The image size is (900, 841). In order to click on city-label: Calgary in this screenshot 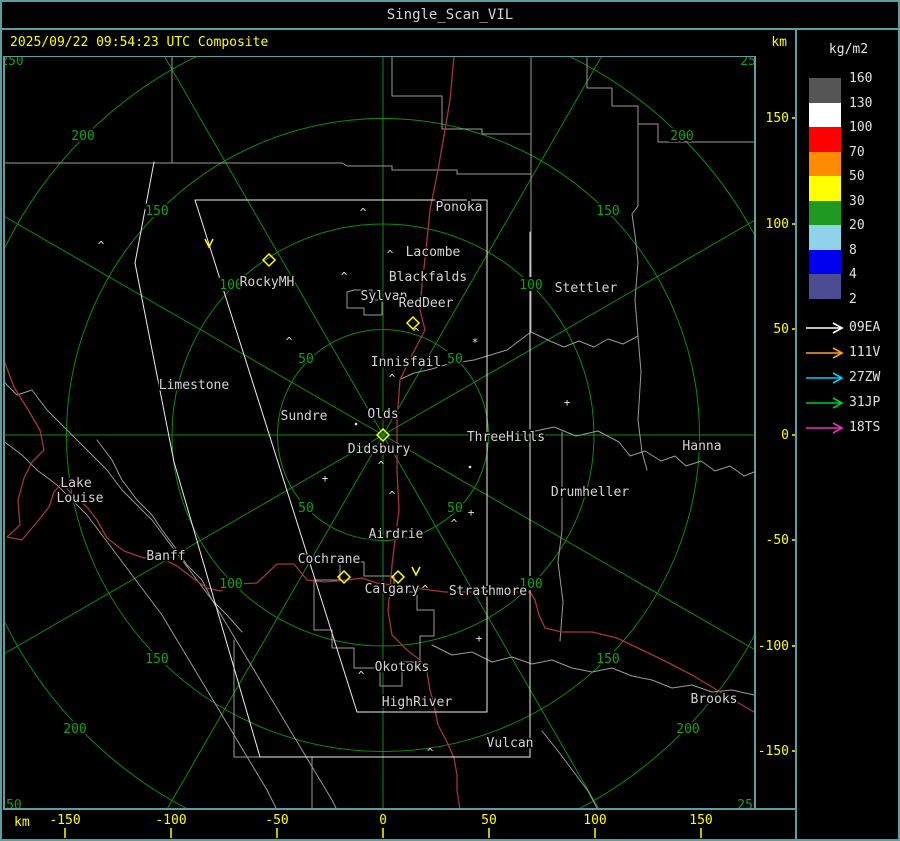, I will do `click(392, 589)`.